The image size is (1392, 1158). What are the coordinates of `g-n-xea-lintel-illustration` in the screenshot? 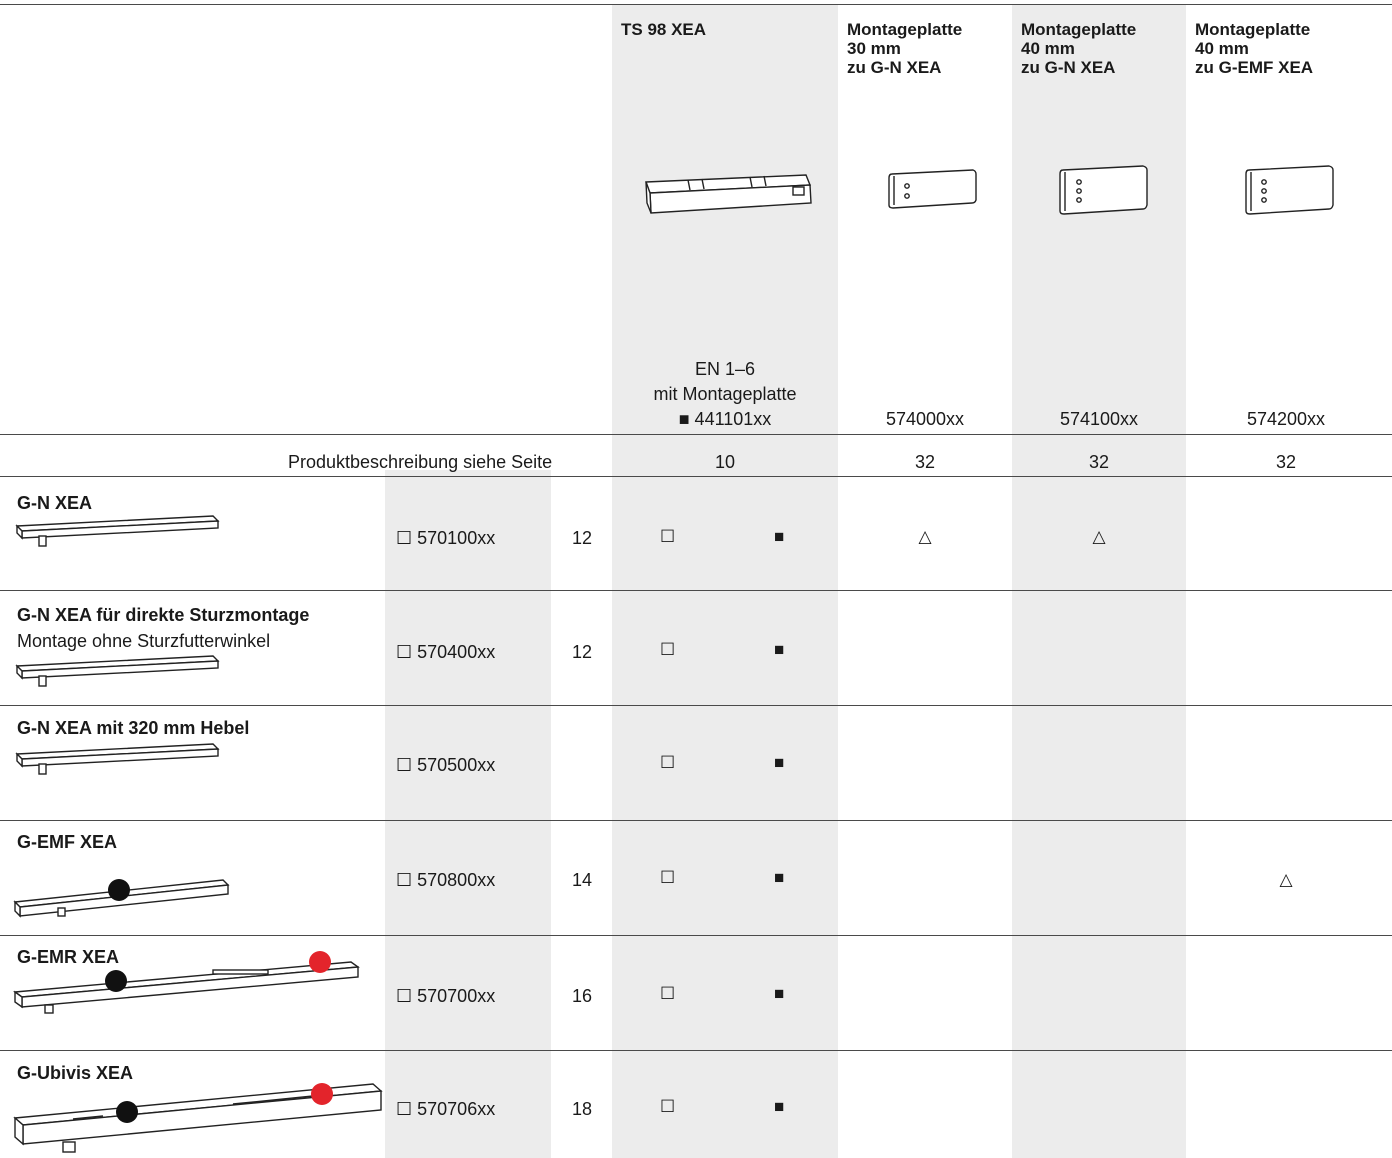 It's located at (117, 671).